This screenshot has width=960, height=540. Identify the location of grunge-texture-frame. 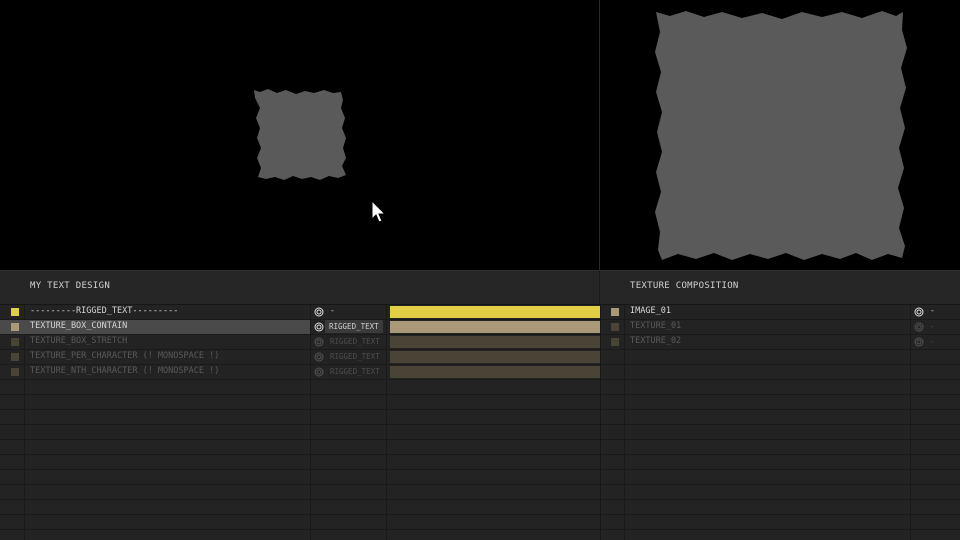
(781, 135).